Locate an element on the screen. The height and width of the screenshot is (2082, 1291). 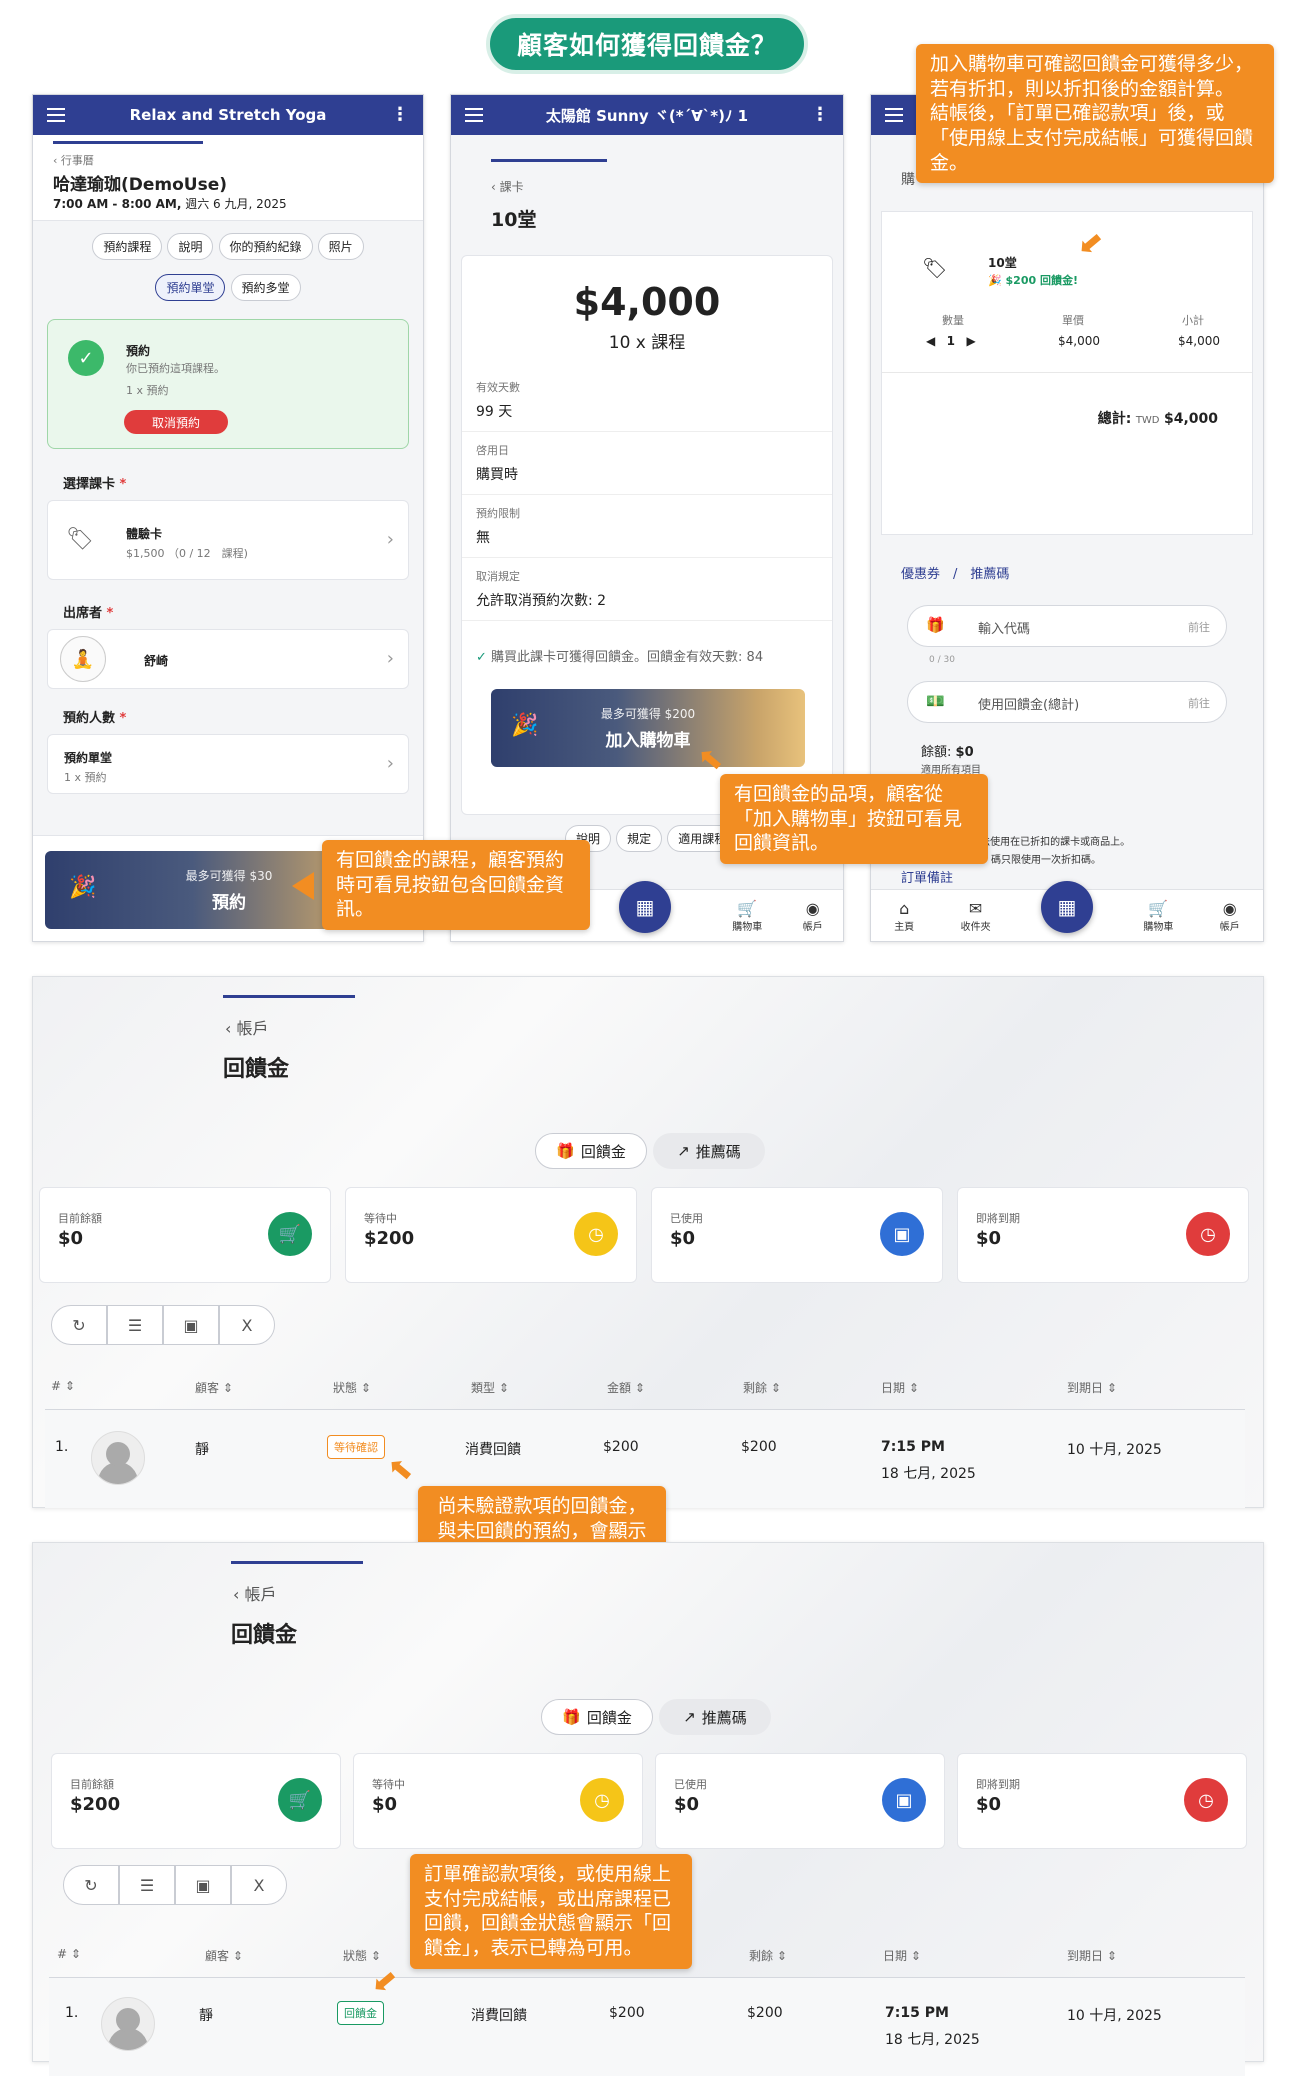
customer-name: 靜 is located at coordinates (206, 2016).